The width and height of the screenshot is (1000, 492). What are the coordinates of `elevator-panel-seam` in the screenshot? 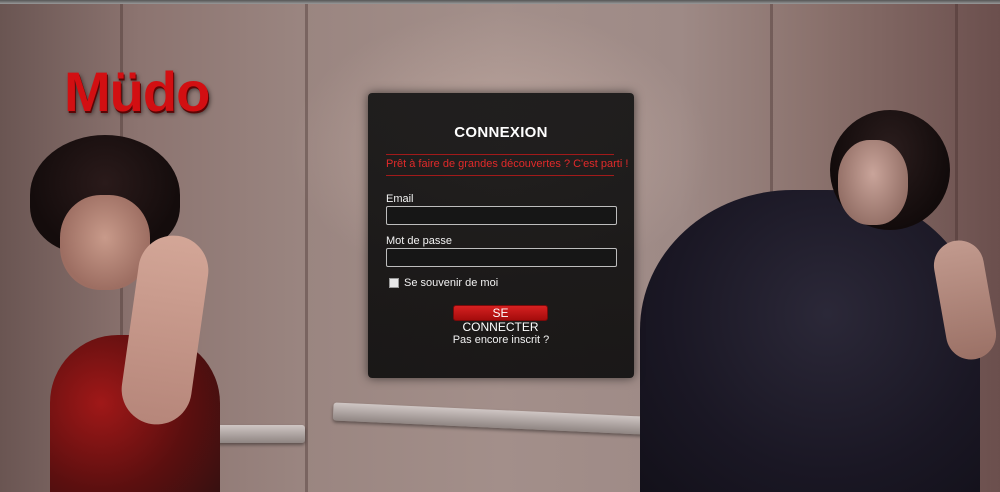 It's located at (306, 246).